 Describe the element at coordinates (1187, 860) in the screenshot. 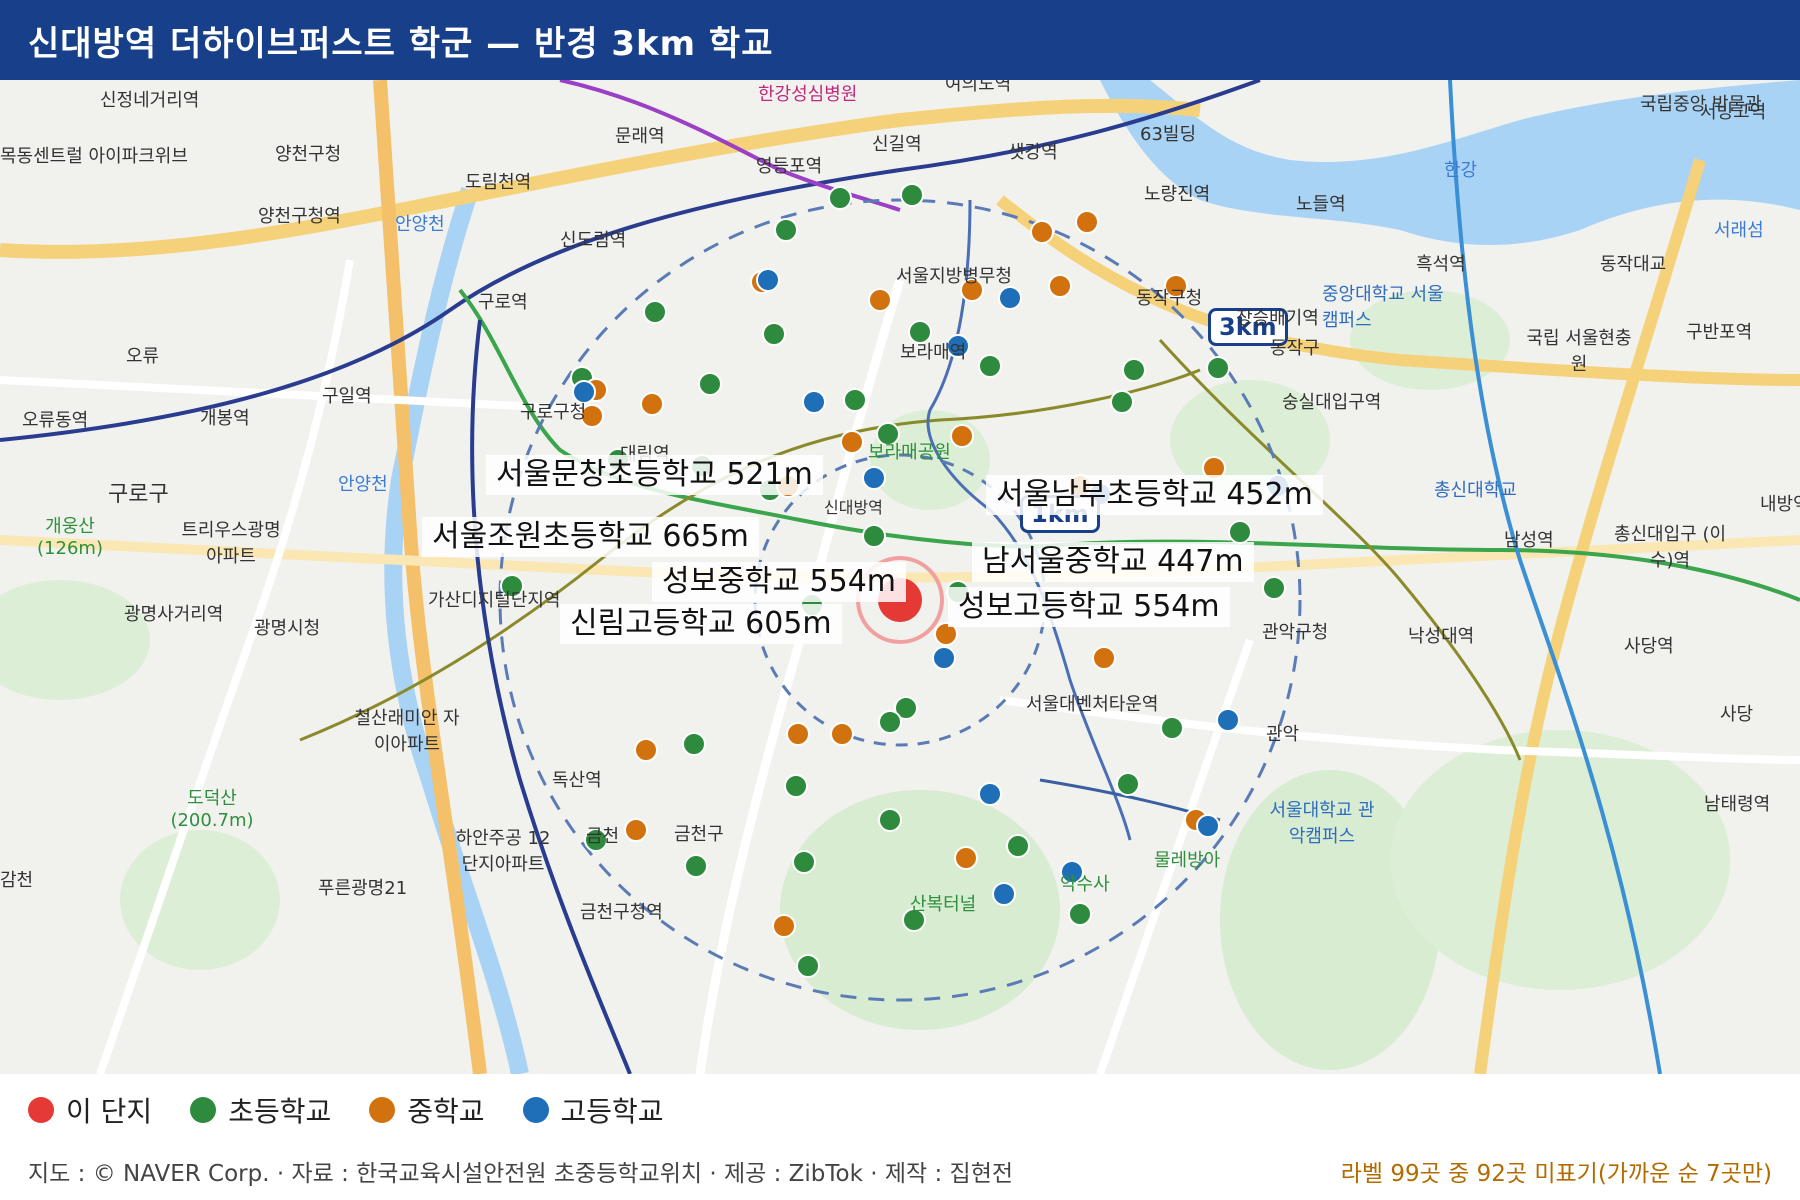

I see `place-label: 물레방아` at that location.